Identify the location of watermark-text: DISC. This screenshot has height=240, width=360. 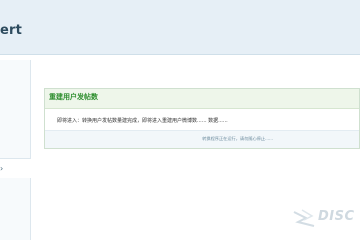
(336, 216).